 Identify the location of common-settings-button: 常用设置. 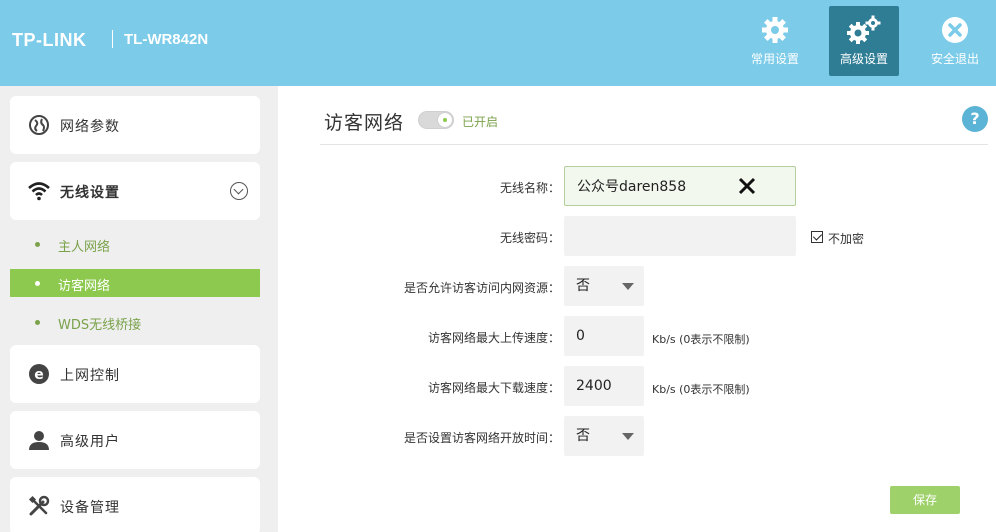
(775, 41).